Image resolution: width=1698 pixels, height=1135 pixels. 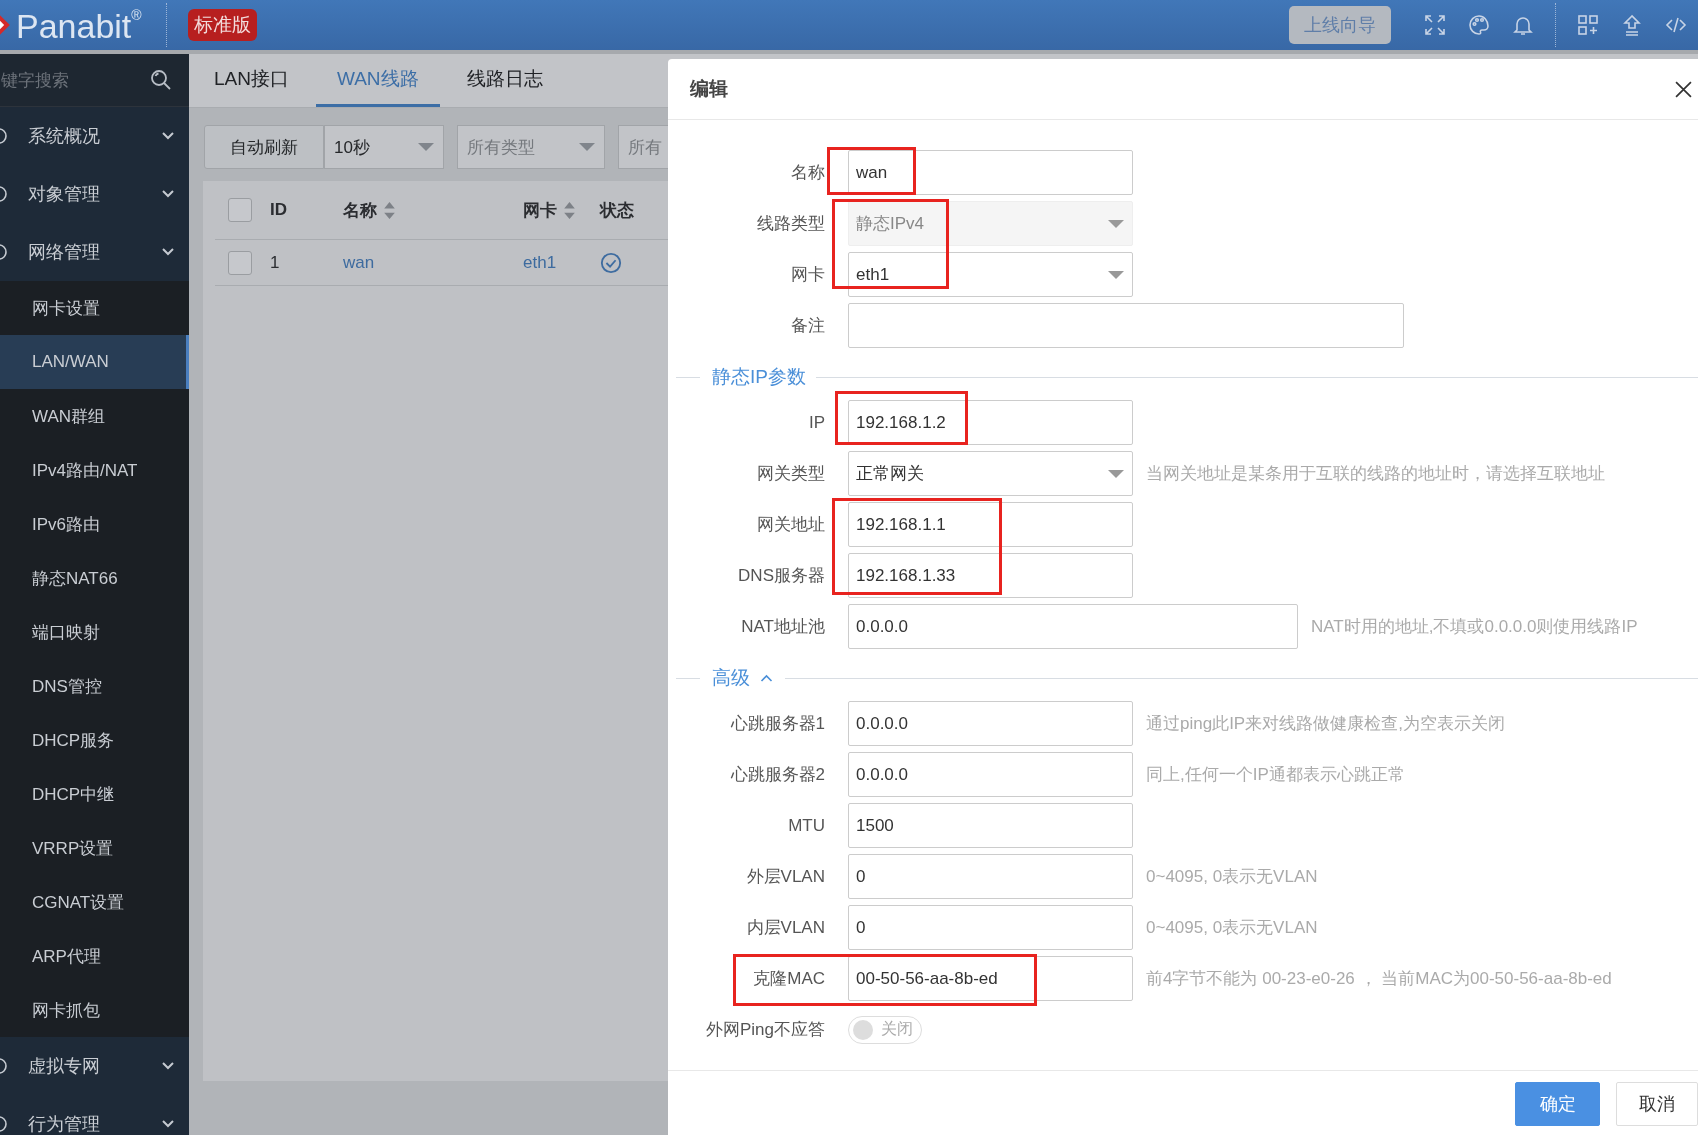 What do you see at coordinates (1275, 775) in the screenshot?
I see `field-hint: 同上,任何一个IP通都表示心跳正常` at bounding box center [1275, 775].